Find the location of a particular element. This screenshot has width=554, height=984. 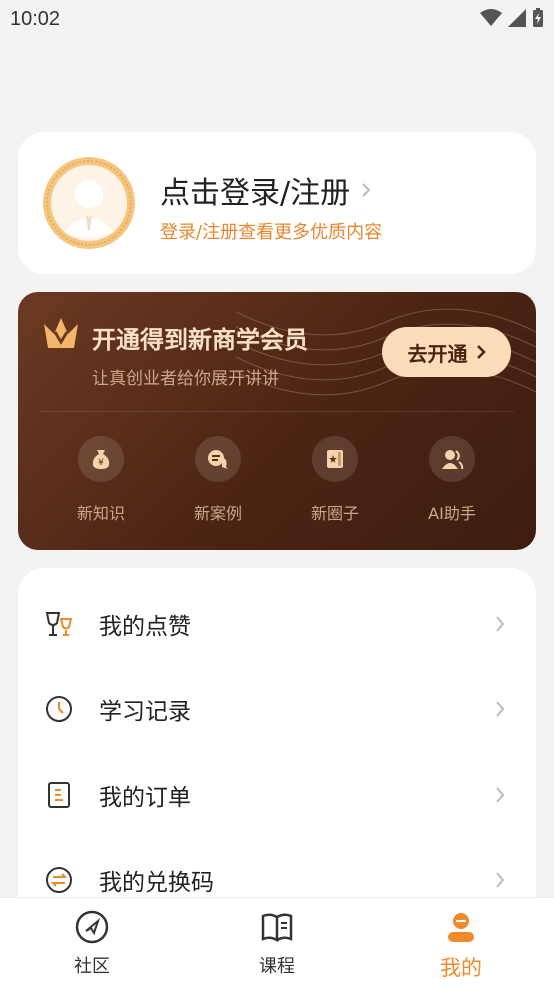

crown-icon is located at coordinates (61, 333).